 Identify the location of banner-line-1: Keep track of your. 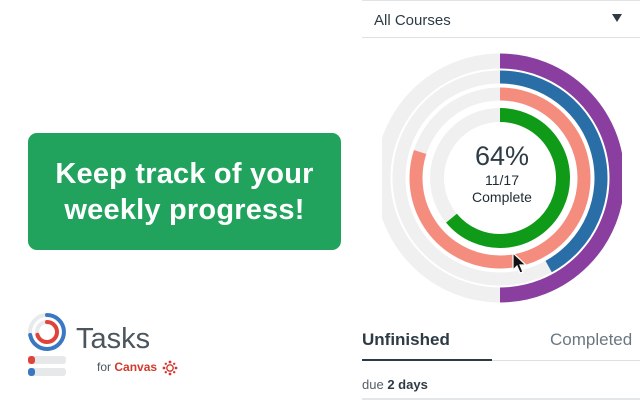
(184, 173).